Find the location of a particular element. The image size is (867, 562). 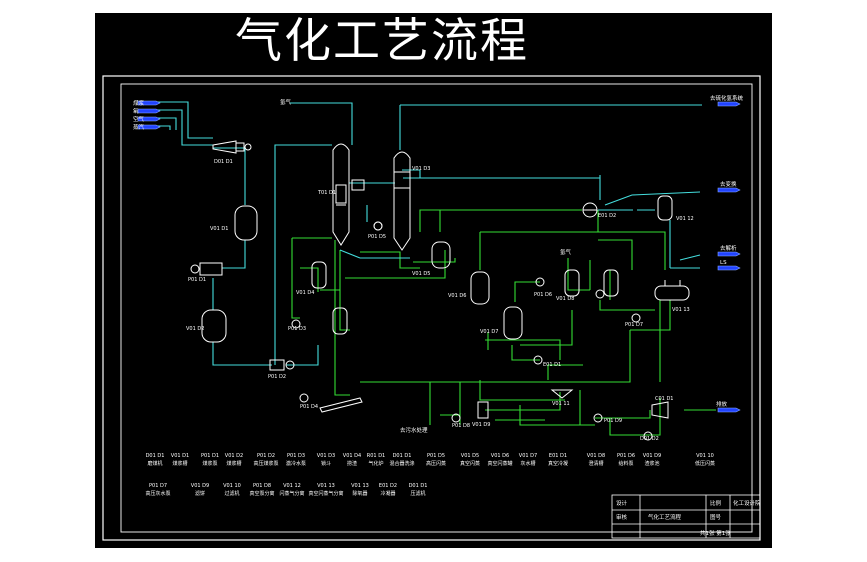

label-p03: P01 D3 is located at coordinates (297, 329).